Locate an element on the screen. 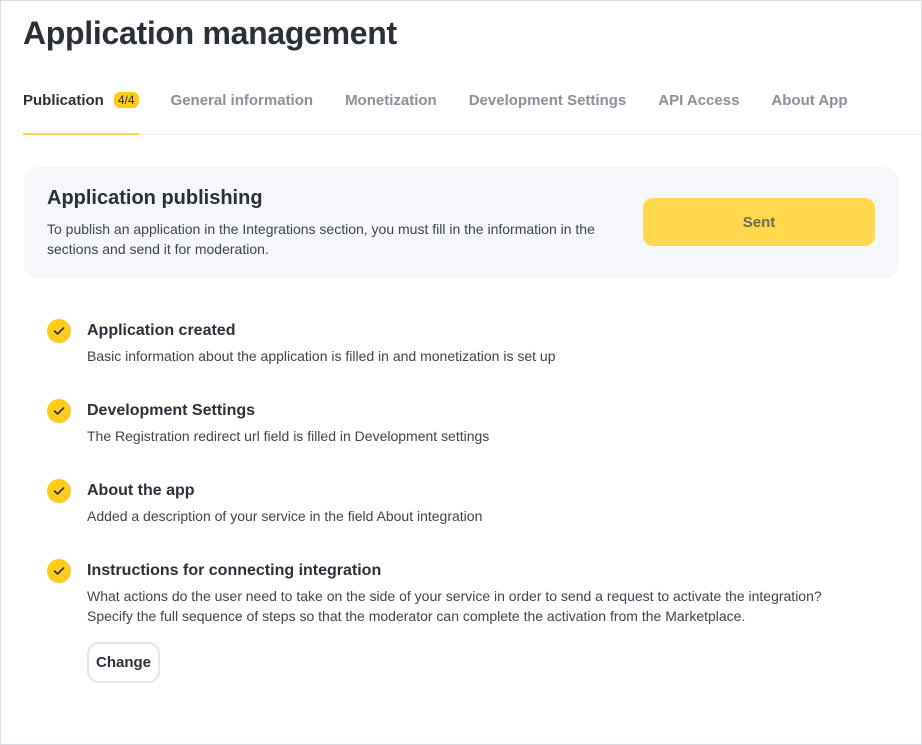 The height and width of the screenshot is (745, 922). tab-label: Monetization is located at coordinates (391, 100).